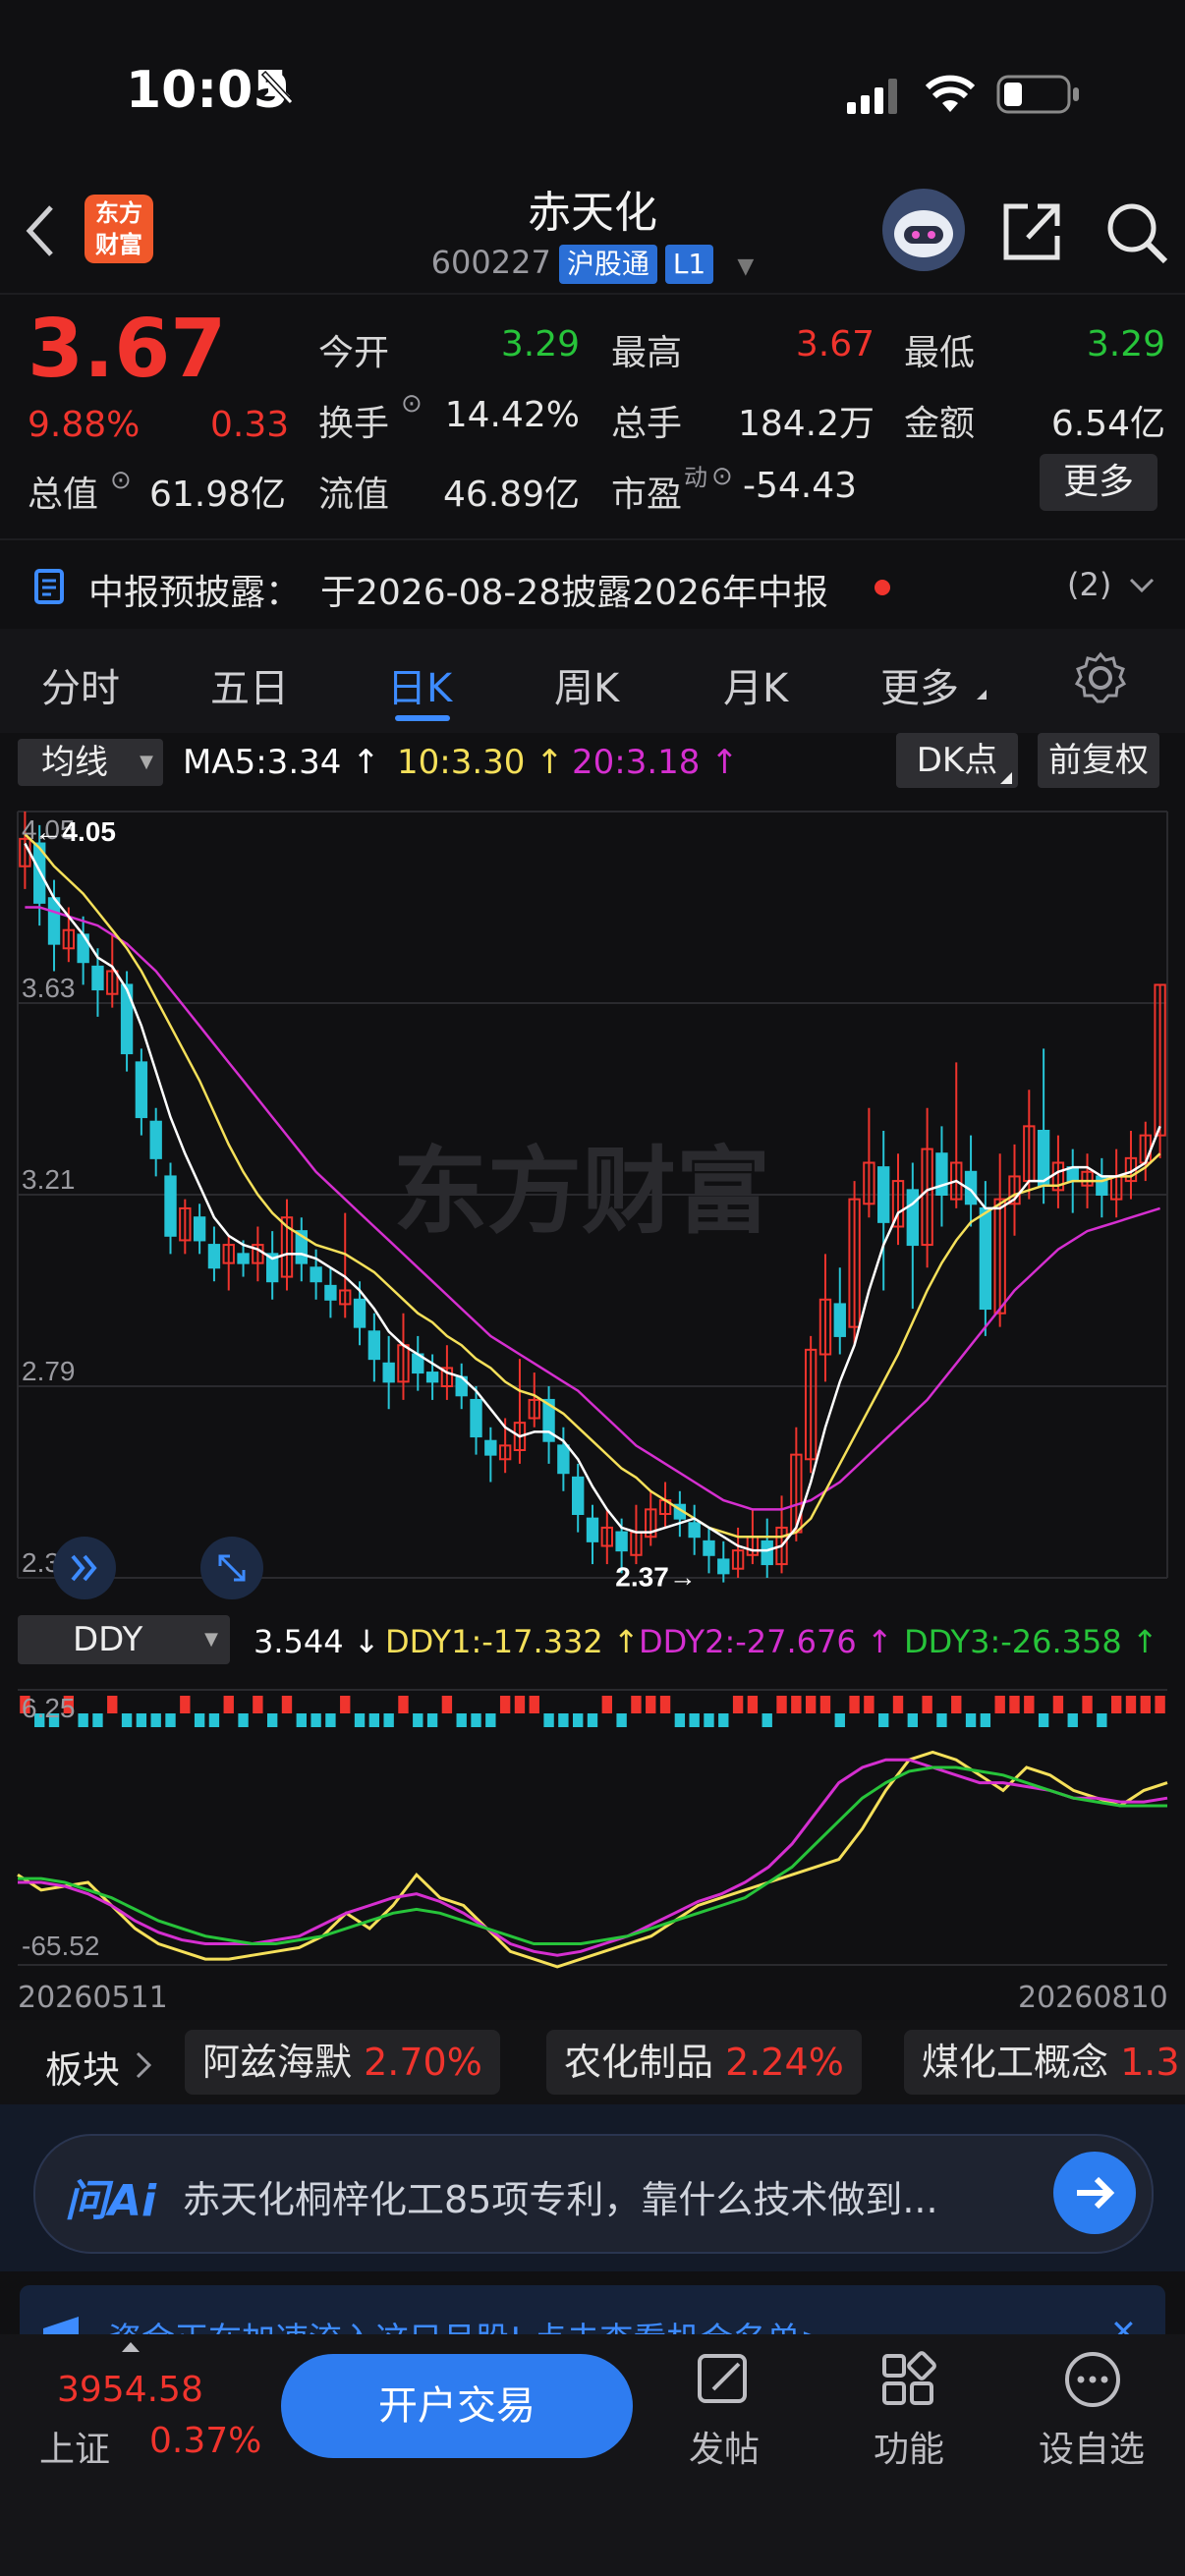 This screenshot has width=1185, height=2576. Describe the element at coordinates (81, 684) in the screenshot. I see `tab-intraday: 分时` at that location.